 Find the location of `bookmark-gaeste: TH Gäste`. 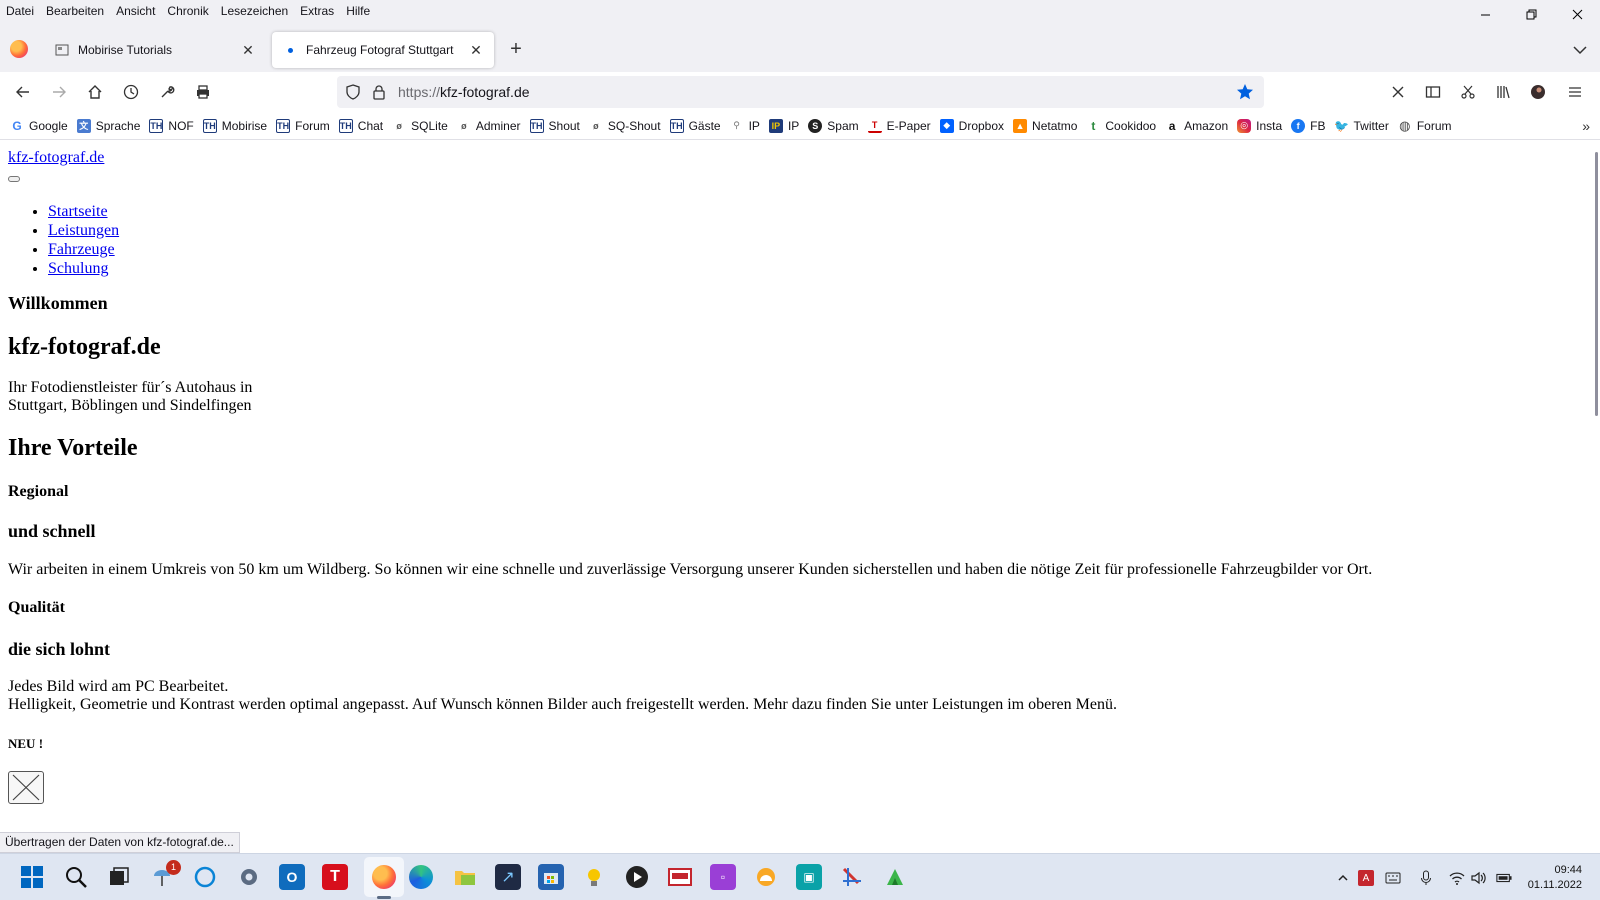

bookmark-gaeste: TH Gäste is located at coordinates (695, 125).